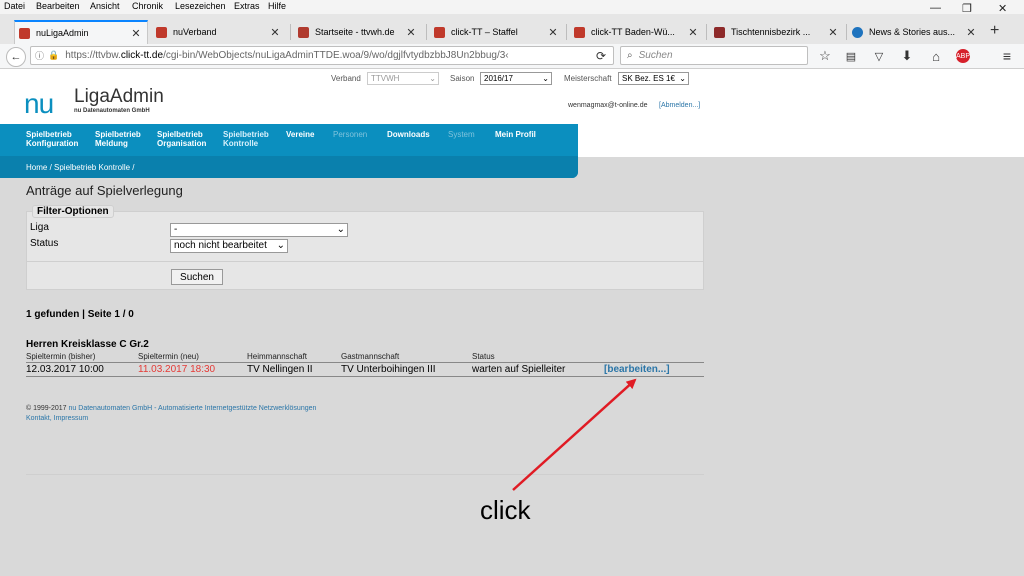 The image size is (1024, 576). Describe the element at coordinates (574, 434) in the screenshot. I see `annotation-arrow` at that location.